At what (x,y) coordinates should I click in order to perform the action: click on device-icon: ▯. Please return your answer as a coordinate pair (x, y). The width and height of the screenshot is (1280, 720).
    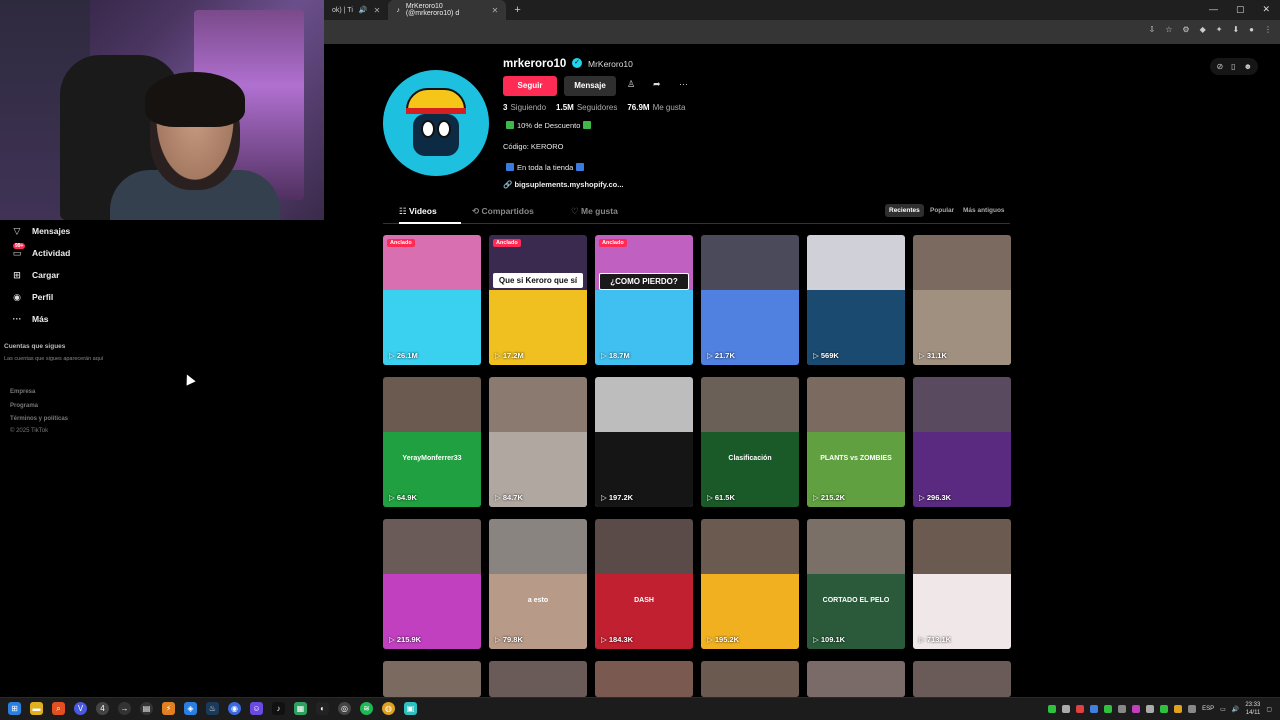
    Looking at the image, I should click on (1233, 66).